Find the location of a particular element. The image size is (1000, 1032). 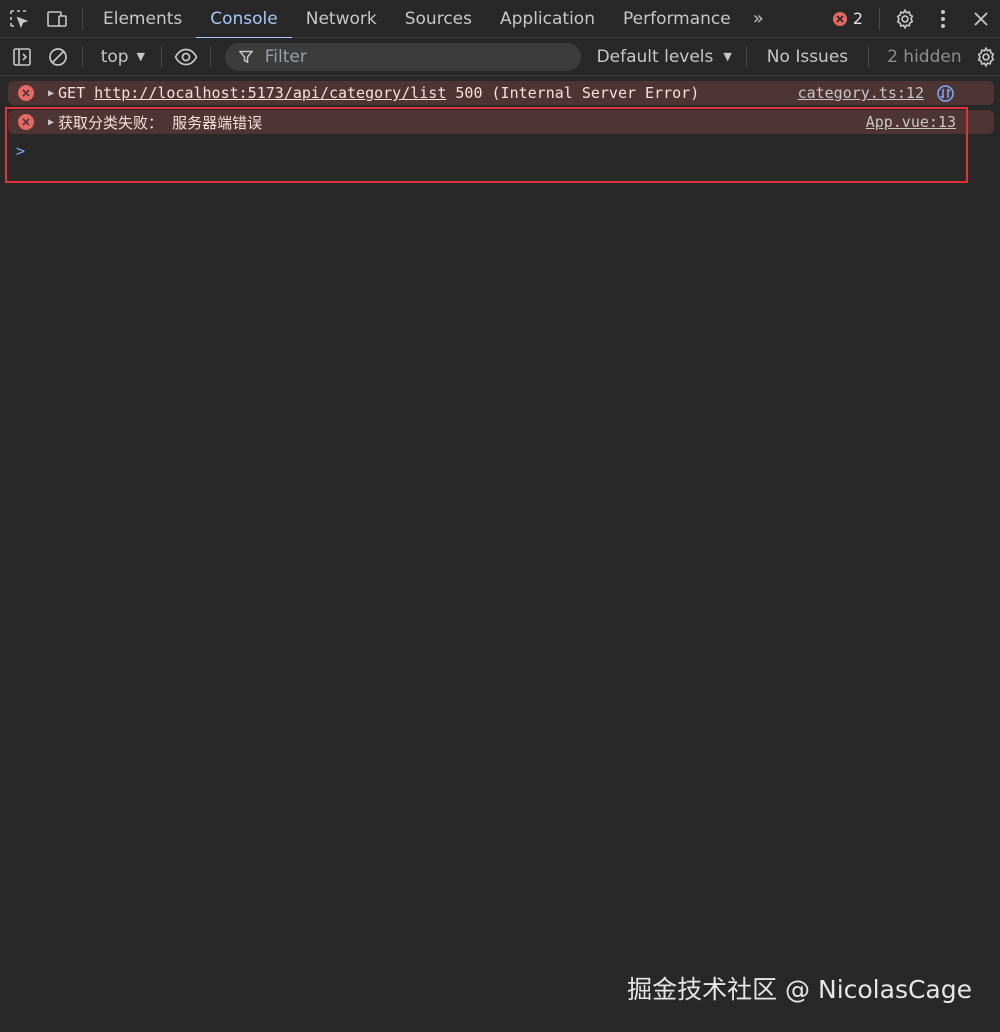

hidden-messages-count: 2 hidden is located at coordinates (924, 56).